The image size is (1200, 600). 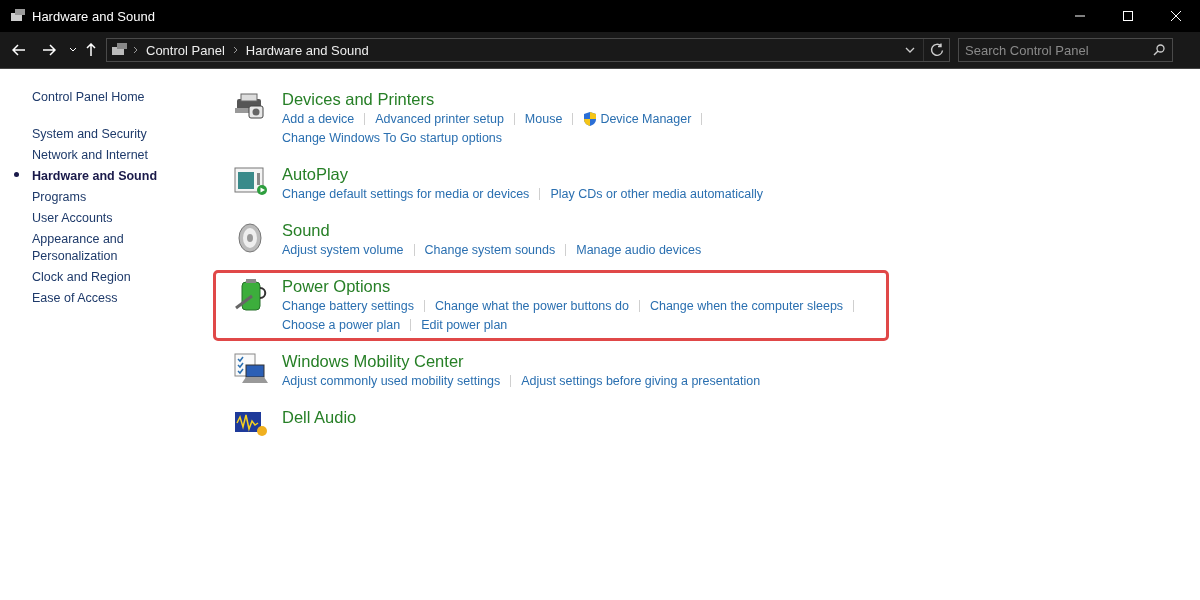 I want to click on right-arrow-icon, so click(x=49, y=50).